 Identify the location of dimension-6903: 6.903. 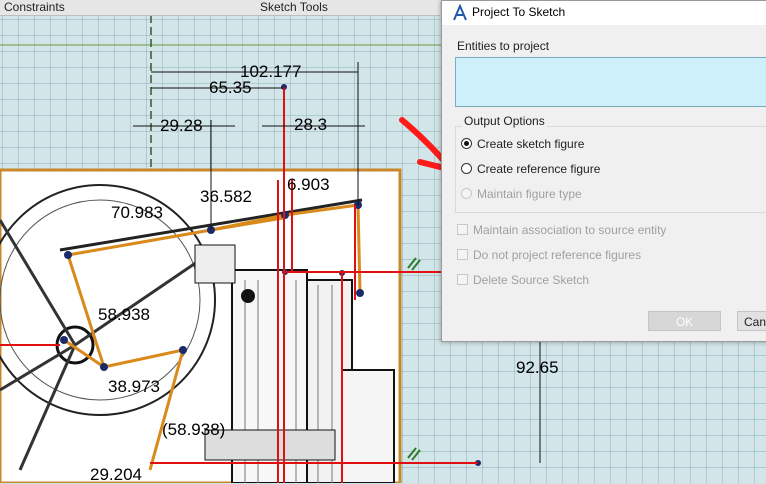
(308, 184).